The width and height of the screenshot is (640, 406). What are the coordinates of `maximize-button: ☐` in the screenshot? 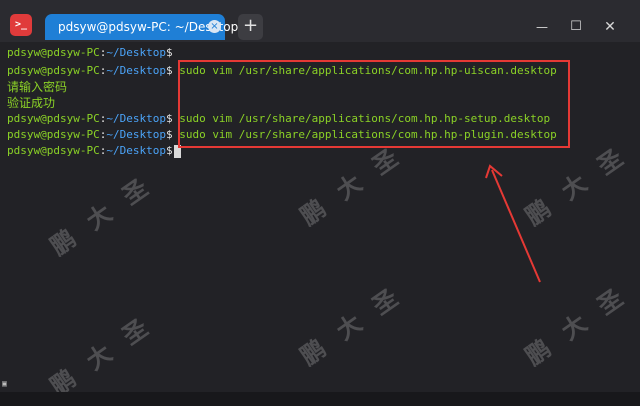 It's located at (576, 27).